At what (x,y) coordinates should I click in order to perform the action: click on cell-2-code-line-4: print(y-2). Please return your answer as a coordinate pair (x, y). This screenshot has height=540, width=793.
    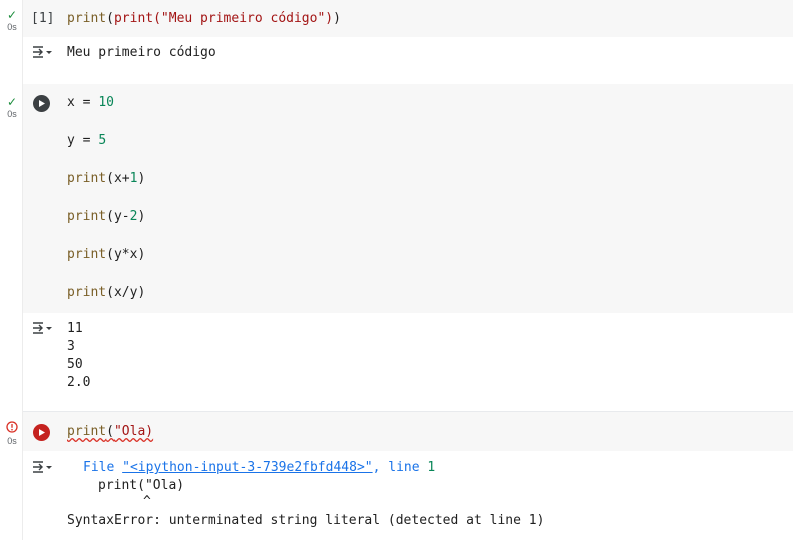
    Looking at the image, I should click on (106, 216).